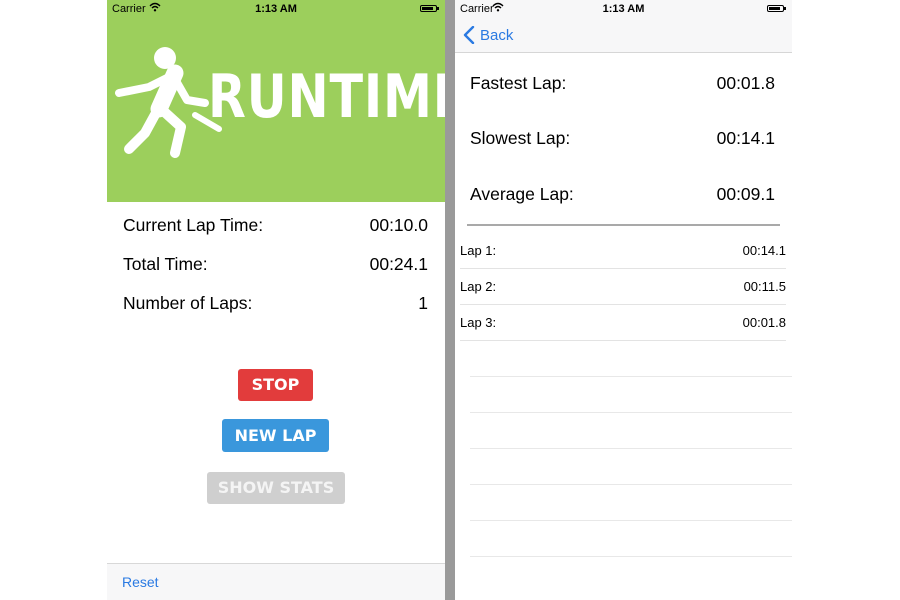 The image size is (900, 600). I want to click on average-lap-label: Average Lap:, so click(522, 194).